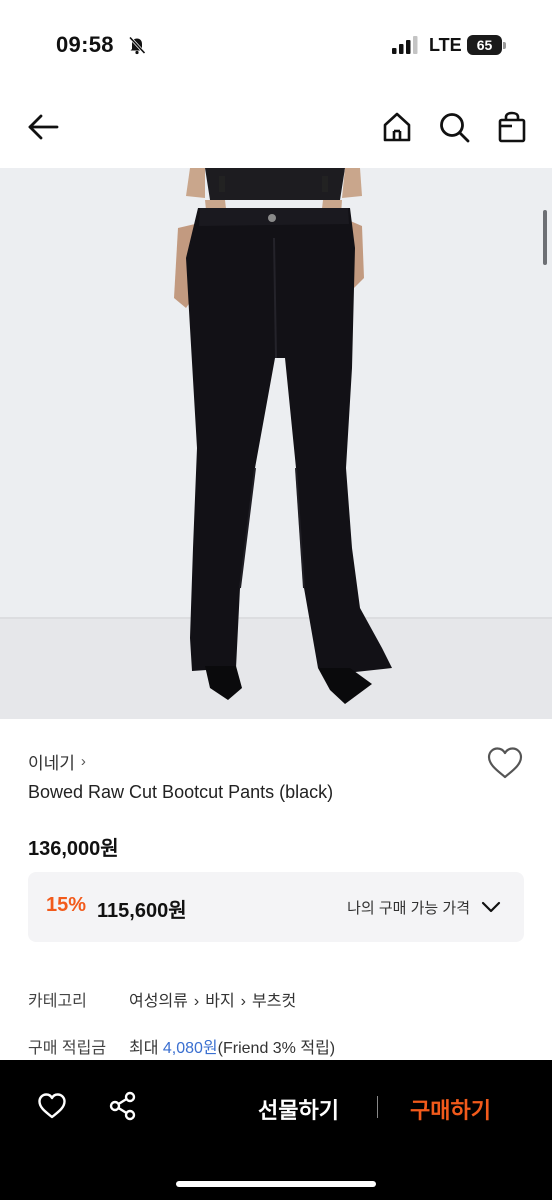 The width and height of the screenshot is (552, 1200). Describe the element at coordinates (66, 905) in the screenshot. I see `discount-rate: 15%` at that location.